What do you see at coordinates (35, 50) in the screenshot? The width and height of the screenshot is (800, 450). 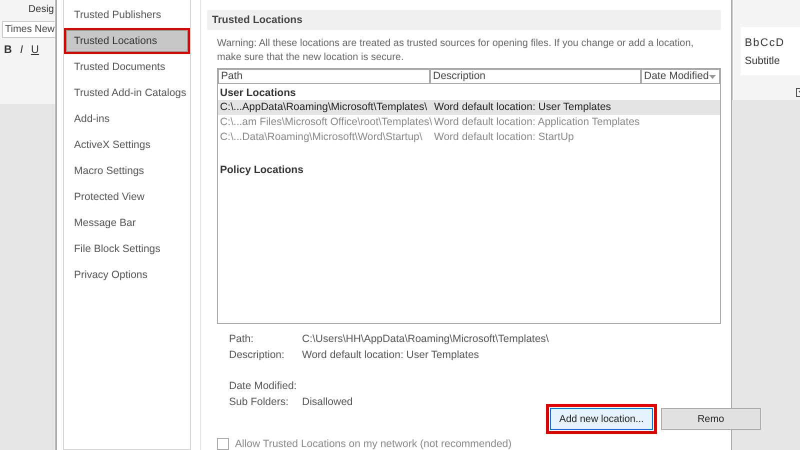 I see `format-button: U` at bounding box center [35, 50].